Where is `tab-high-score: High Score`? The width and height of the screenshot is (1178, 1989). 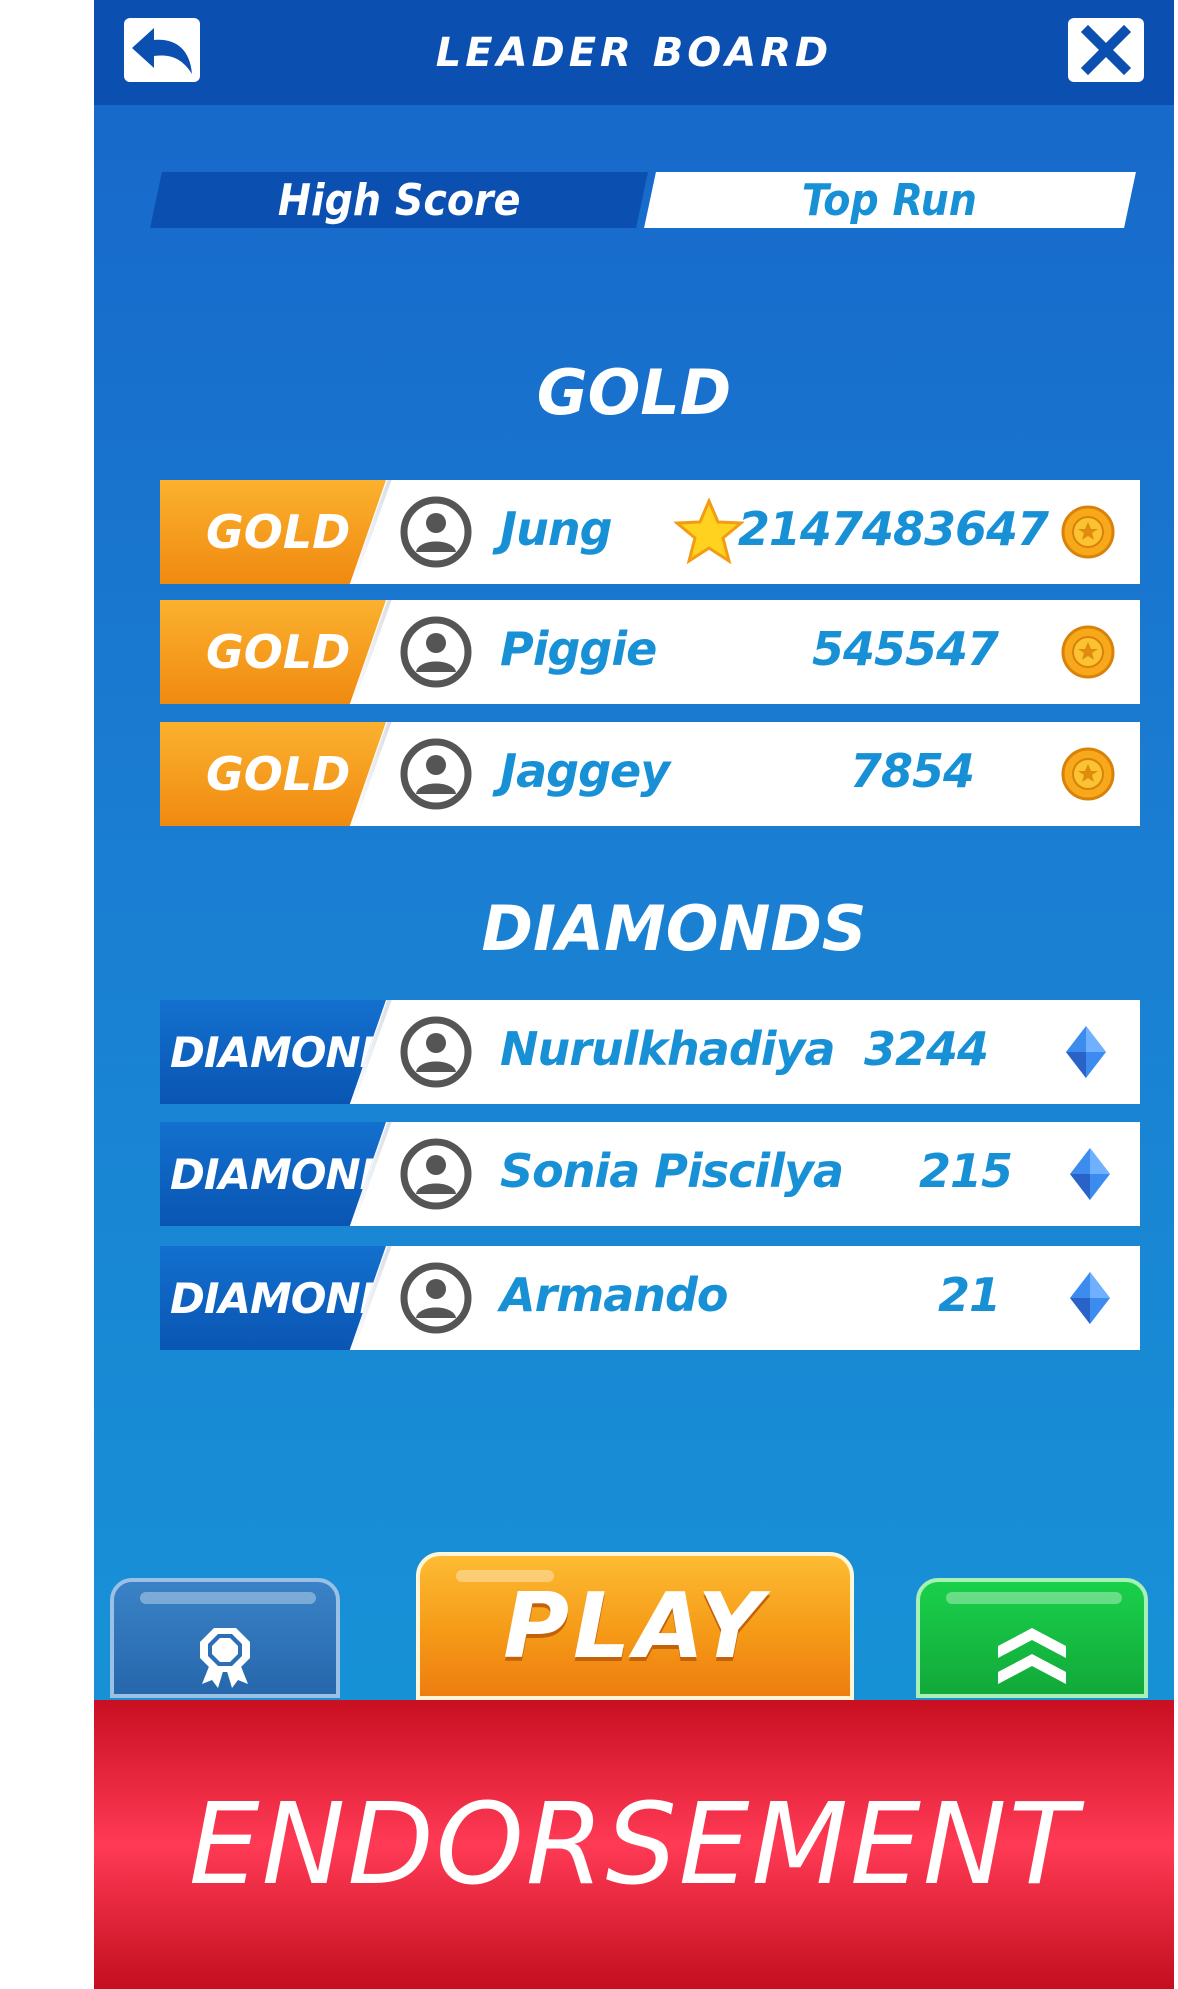 tab-high-score: High Score is located at coordinates (399, 200).